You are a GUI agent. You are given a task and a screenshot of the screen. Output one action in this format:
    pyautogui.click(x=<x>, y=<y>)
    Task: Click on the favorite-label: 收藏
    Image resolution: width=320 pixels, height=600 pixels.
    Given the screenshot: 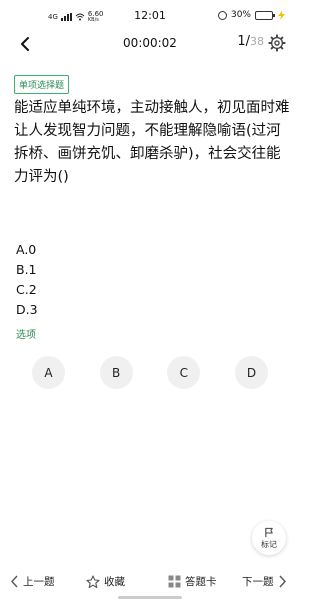 What is the action you would take?
    pyautogui.click(x=114, y=582)
    